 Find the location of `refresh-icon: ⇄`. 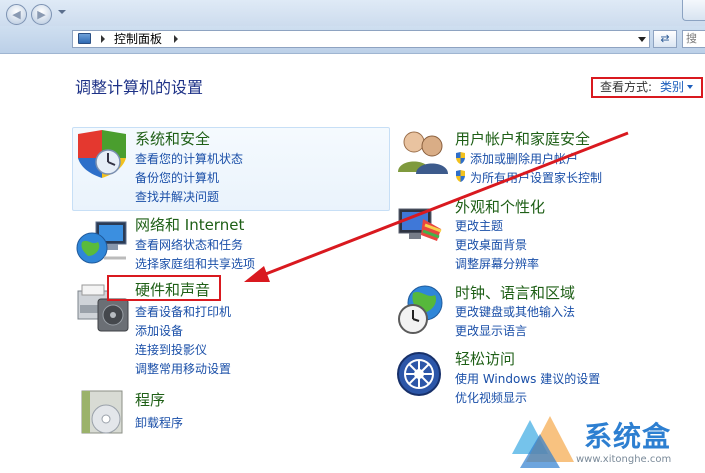

refresh-icon: ⇄ is located at coordinates (665, 38).